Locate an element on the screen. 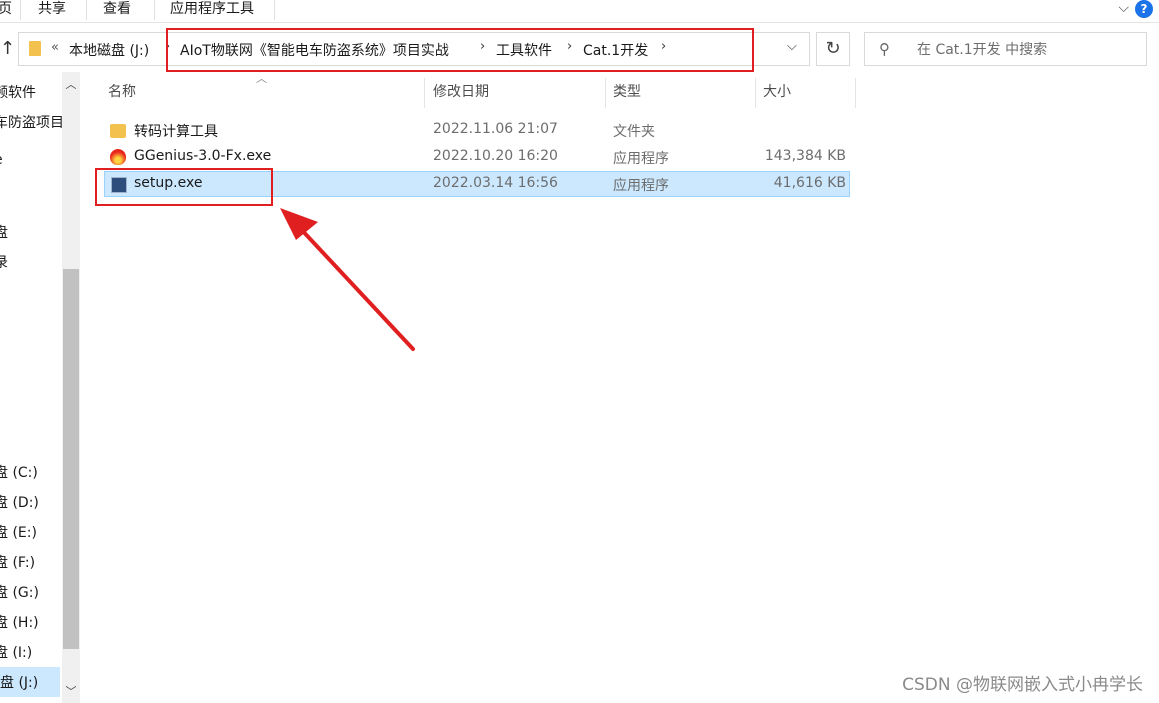  search-icon: ⚲ is located at coordinates (884, 49).